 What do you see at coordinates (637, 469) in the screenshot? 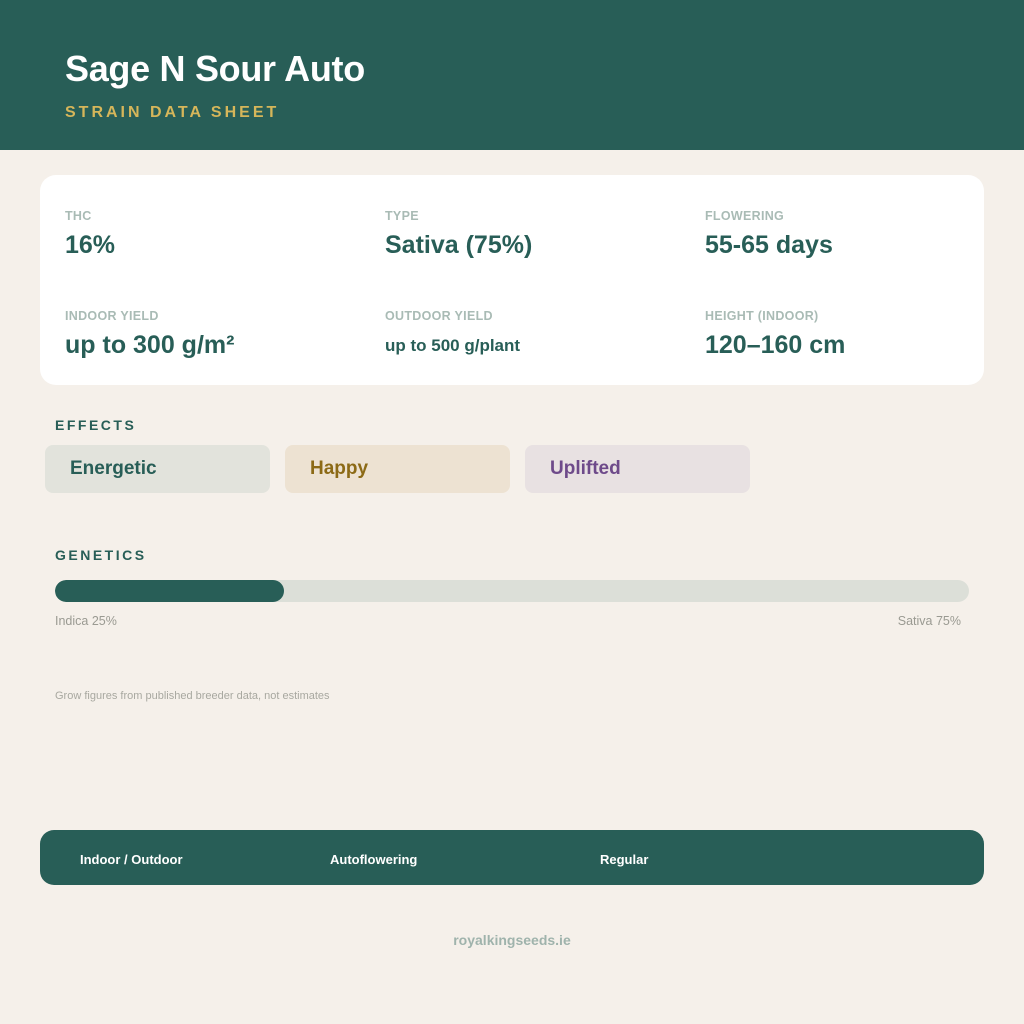
I see `effect-chip-uplifted: Uplifted` at bounding box center [637, 469].